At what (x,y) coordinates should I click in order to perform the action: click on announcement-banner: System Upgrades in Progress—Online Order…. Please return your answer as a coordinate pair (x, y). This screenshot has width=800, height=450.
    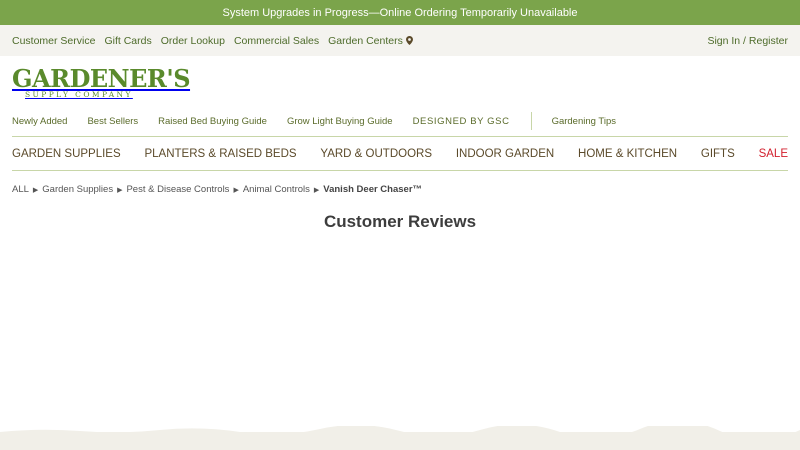
    Looking at the image, I should click on (400, 12).